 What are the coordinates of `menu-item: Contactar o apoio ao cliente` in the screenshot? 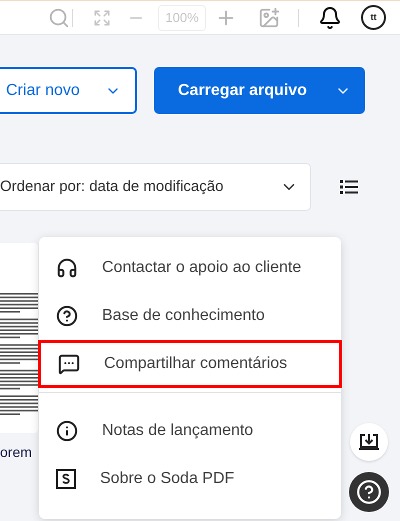 It's located at (190, 268).